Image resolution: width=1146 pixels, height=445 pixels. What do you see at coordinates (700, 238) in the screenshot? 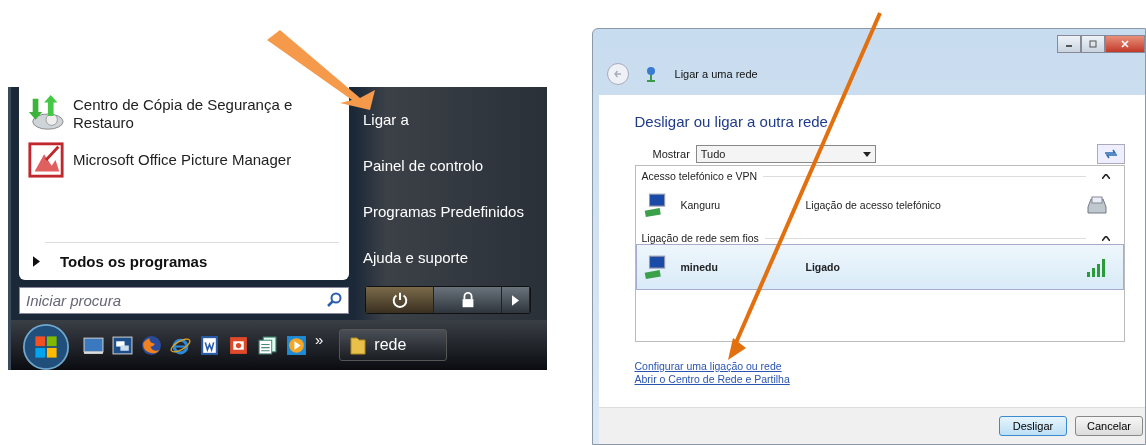
I see `group-header: Ligação de rede sem fios` at bounding box center [700, 238].